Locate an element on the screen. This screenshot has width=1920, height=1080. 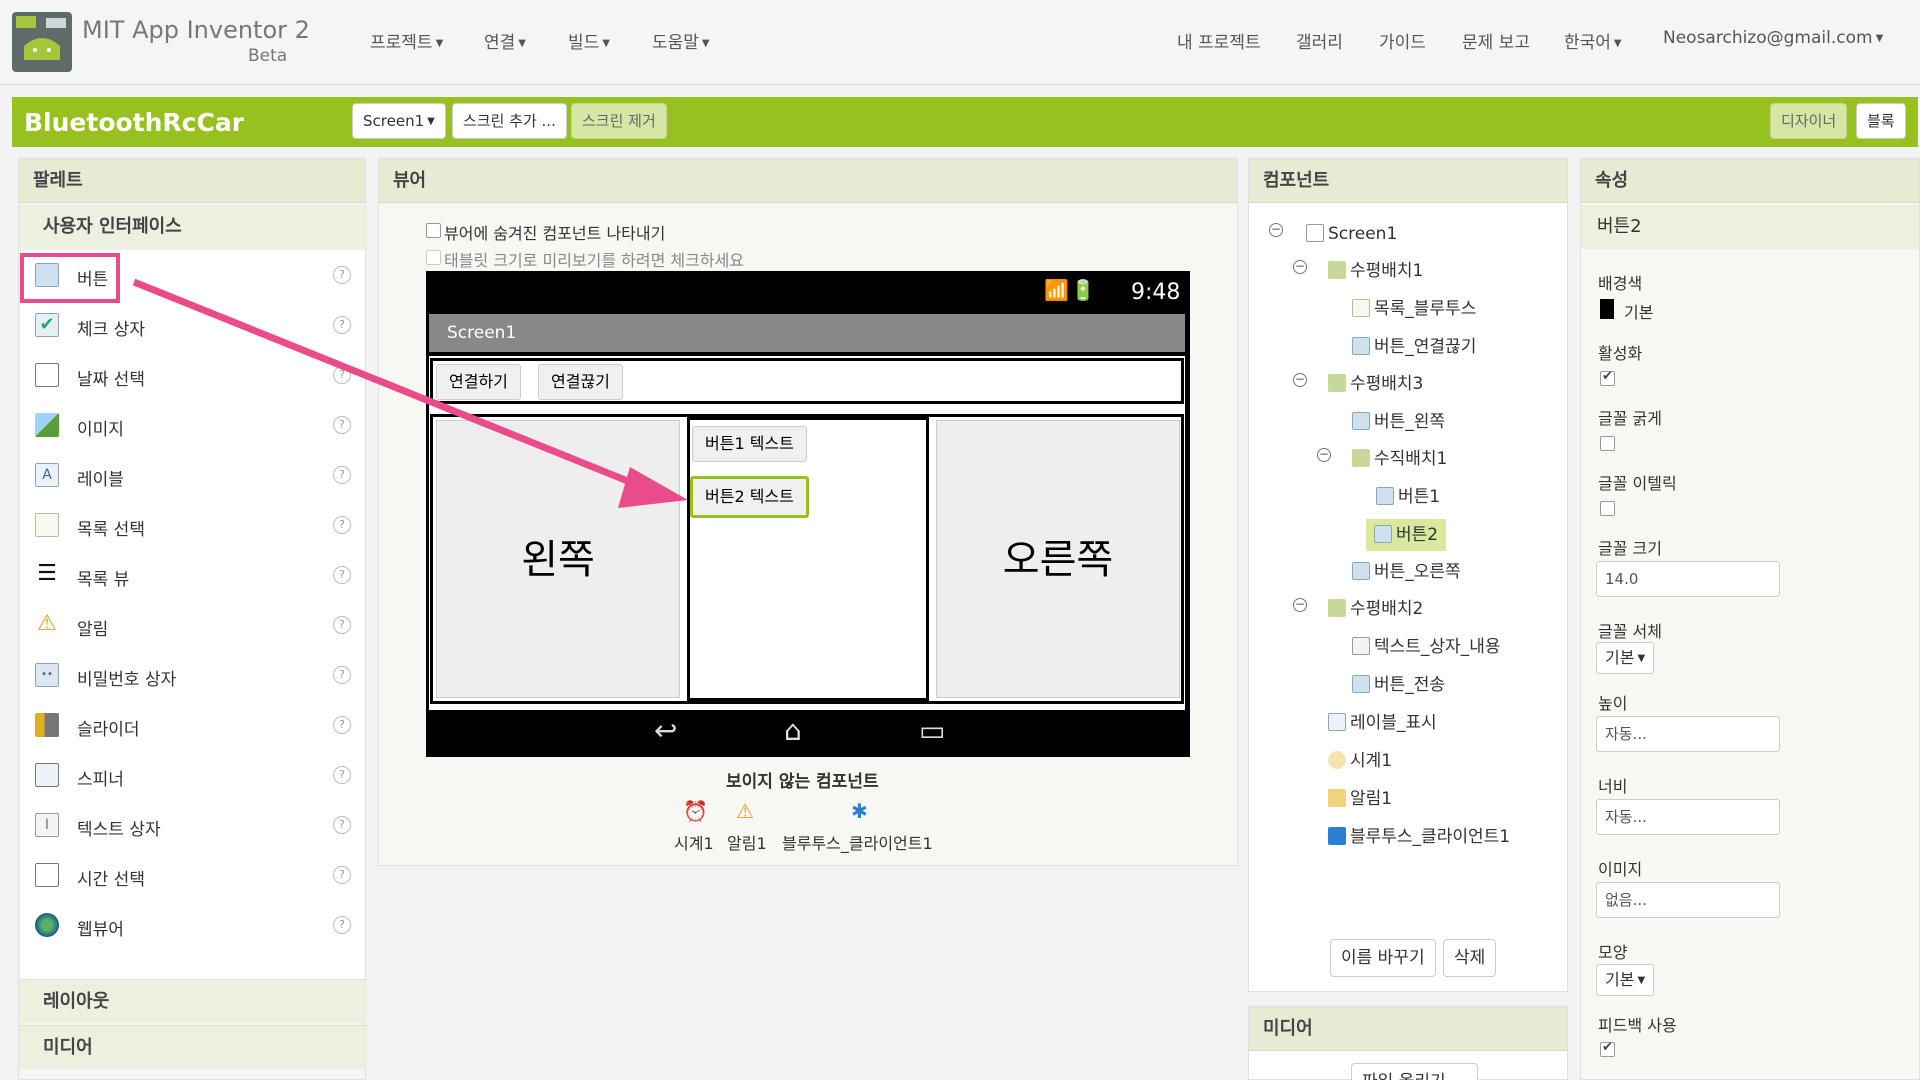
tree-label-display: 레이블_표시 is located at coordinates (1382, 723).